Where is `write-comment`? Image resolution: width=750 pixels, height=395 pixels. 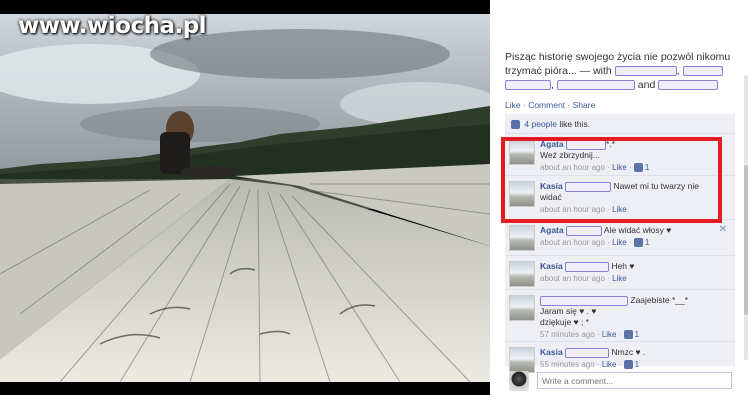
write-comment is located at coordinates (620, 381).